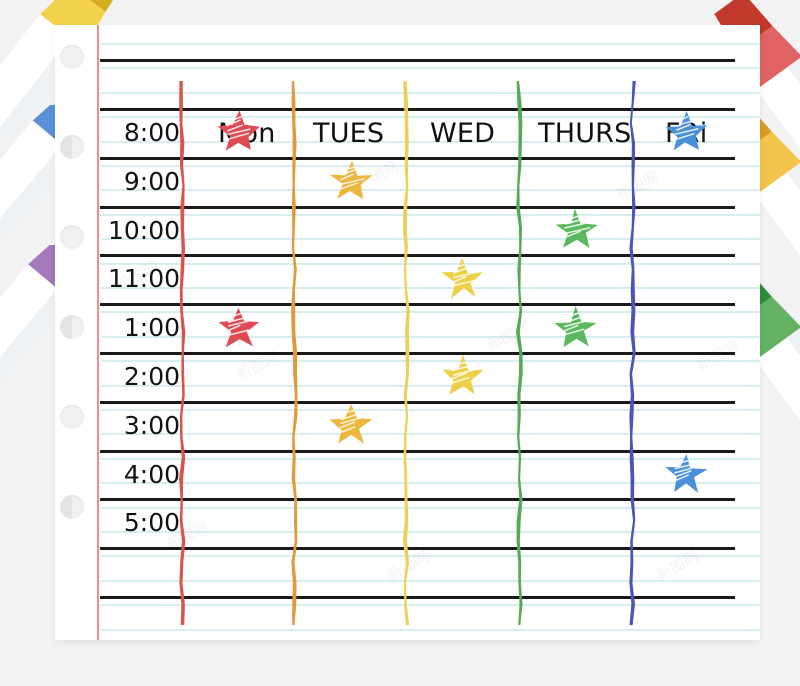  I want to click on time-label-8-00: 8:00, so click(132, 132).